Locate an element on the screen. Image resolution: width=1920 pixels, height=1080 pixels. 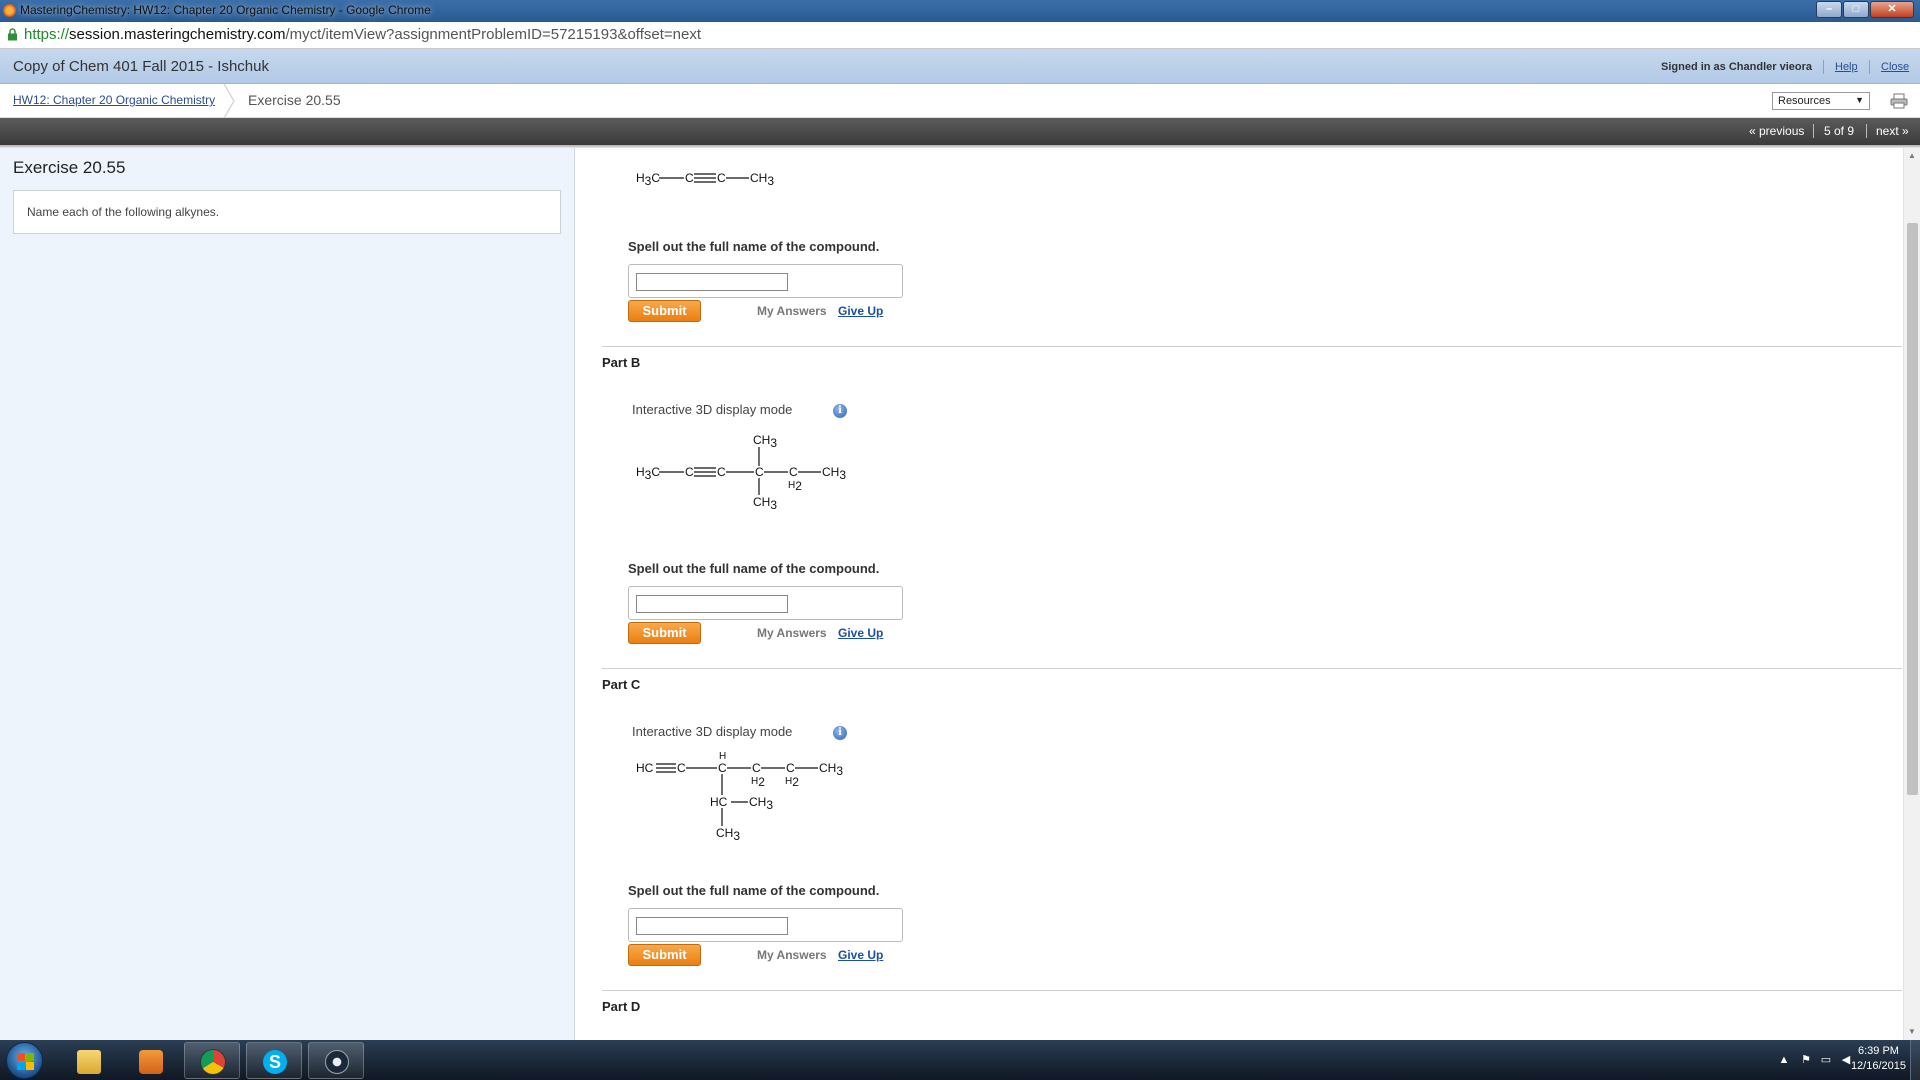
resources-dropdown: Resources ▼ is located at coordinates (1821, 101).